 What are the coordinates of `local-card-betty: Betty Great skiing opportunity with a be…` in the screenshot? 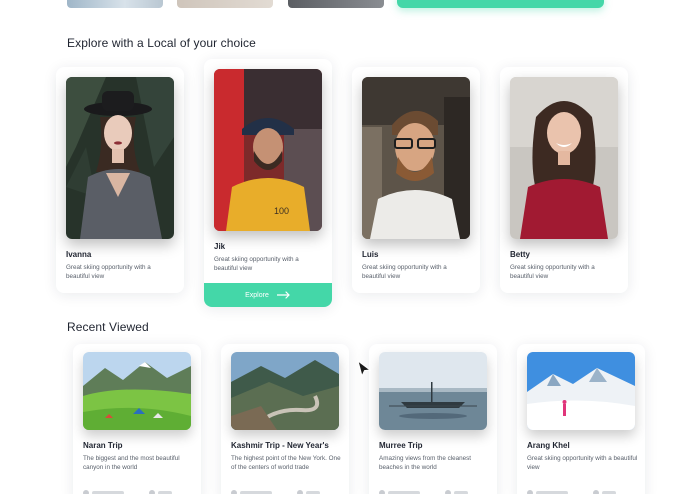 It's located at (564, 180).